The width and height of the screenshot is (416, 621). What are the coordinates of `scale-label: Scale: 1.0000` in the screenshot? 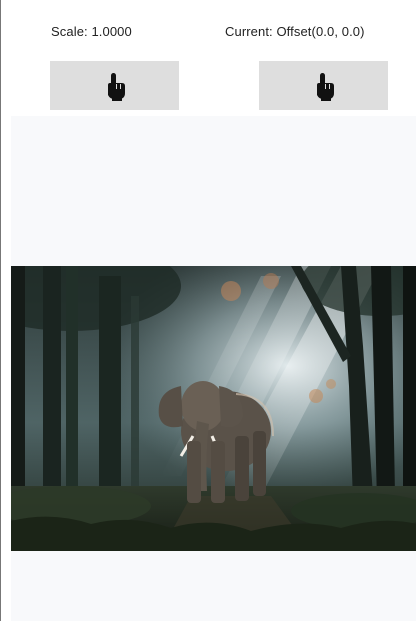 It's located at (91, 31).